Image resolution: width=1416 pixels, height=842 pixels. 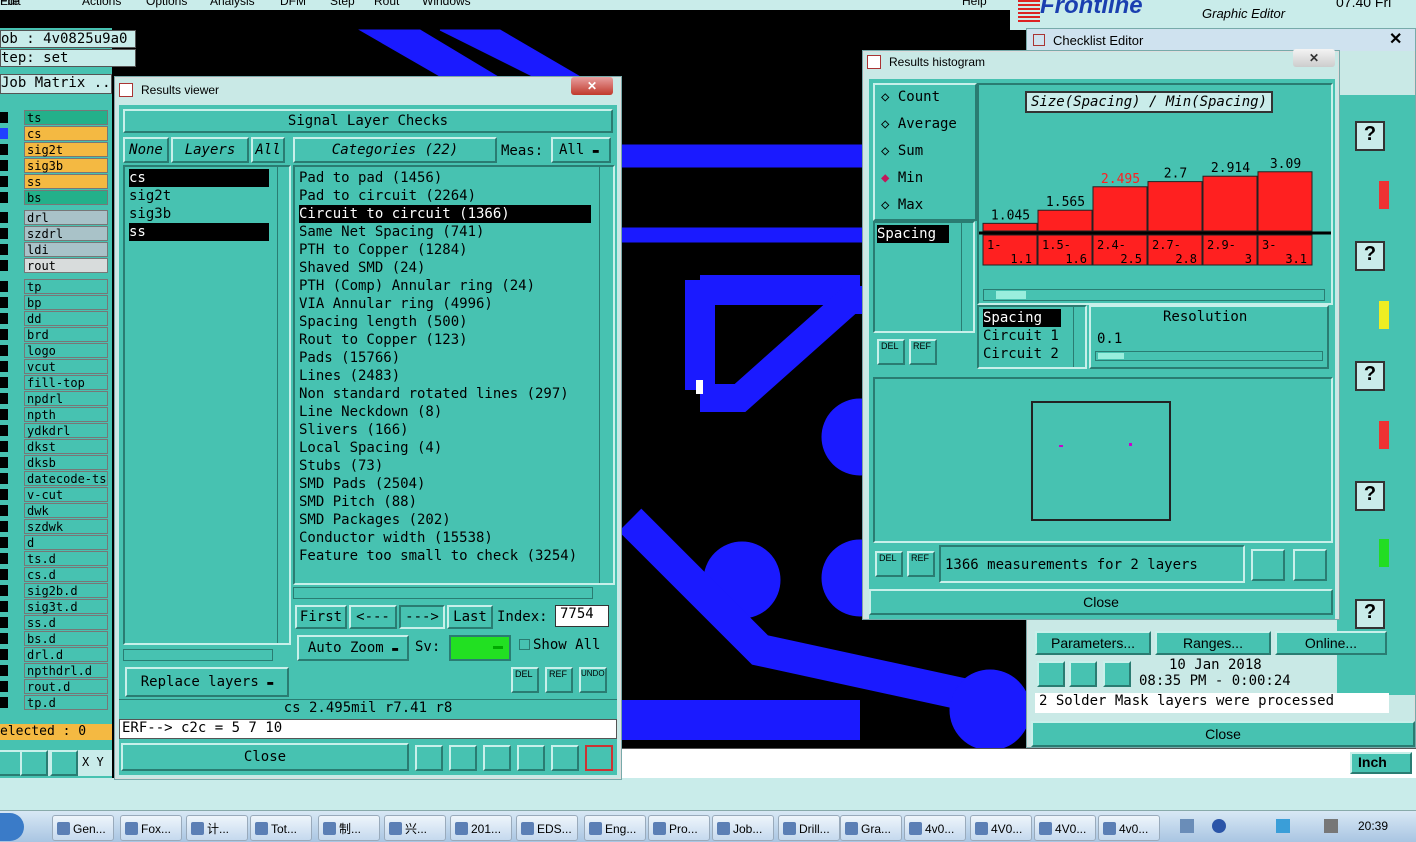 I want to click on measure-tool-icon, so click(x=34, y=763).